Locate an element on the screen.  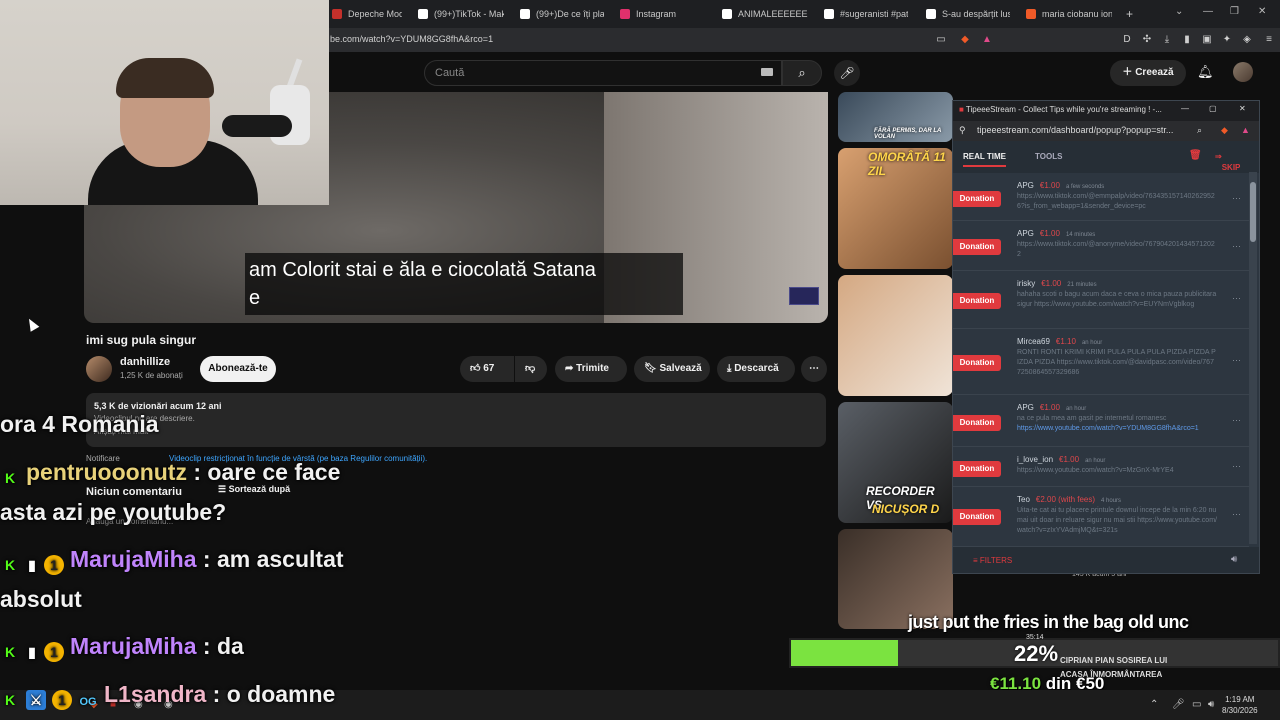
chat-username: pentruooonutz is located at coordinates (106, 472).